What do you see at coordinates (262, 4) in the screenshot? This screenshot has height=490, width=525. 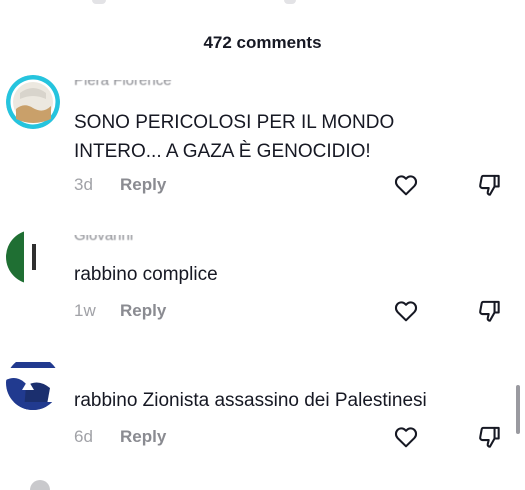 I see `previous-content-fragment` at bounding box center [262, 4].